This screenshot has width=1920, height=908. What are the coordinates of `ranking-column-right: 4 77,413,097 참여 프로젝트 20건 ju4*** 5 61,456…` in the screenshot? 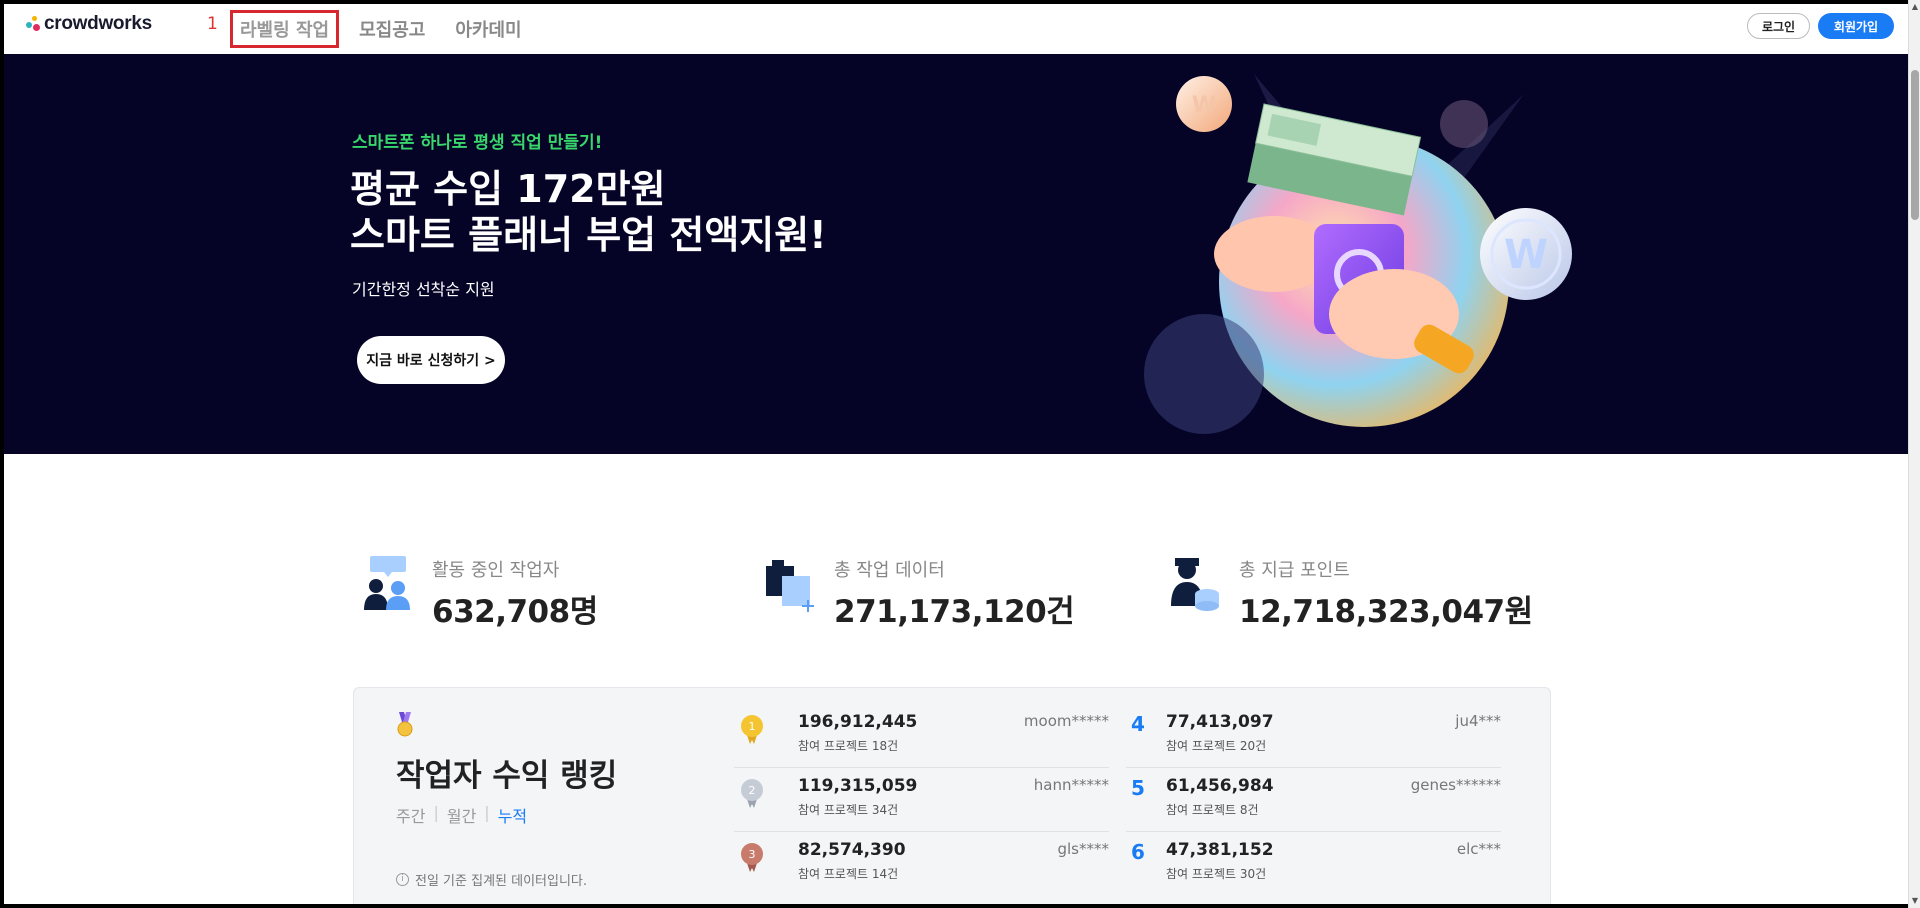 It's located at (1313, 800).